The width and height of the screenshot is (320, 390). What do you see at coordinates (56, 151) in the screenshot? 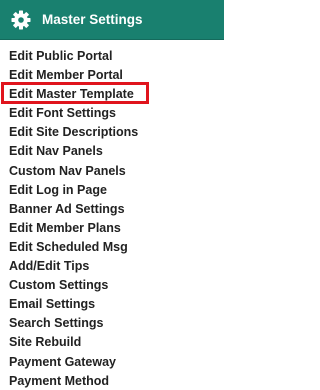
I see `menu-item-label: Edit Nav Panels` at bounding box center [56, 151].